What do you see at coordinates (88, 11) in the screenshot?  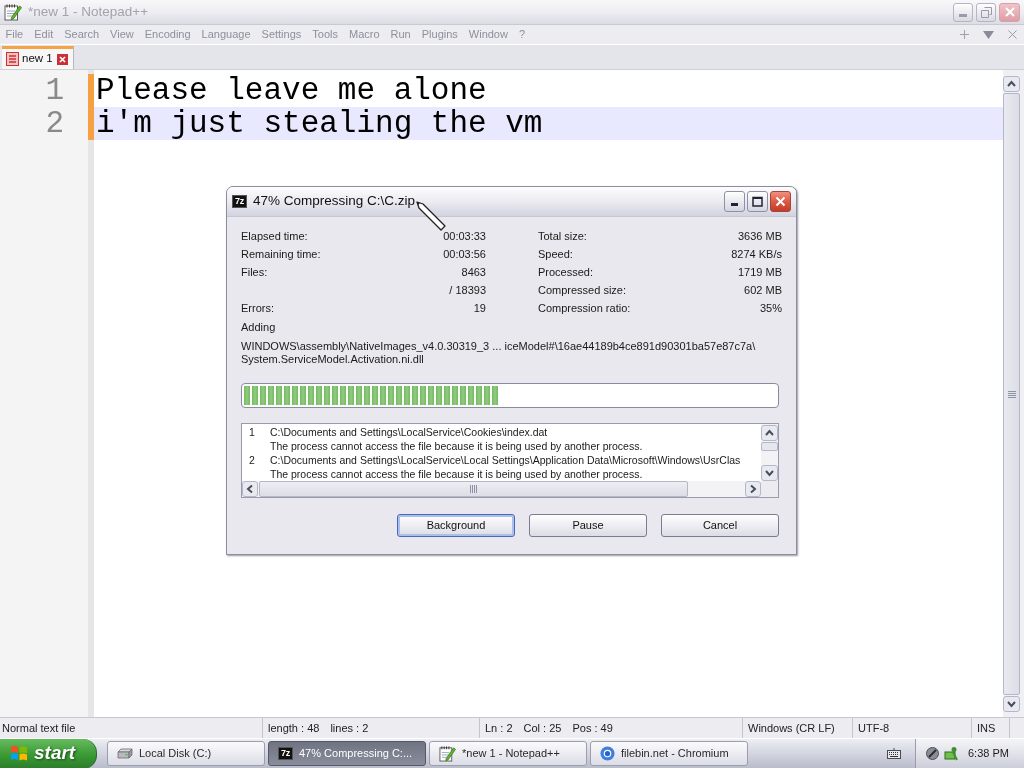 I see `window-title: *new 1 - Notepad++` at bounding box center [88, 11].